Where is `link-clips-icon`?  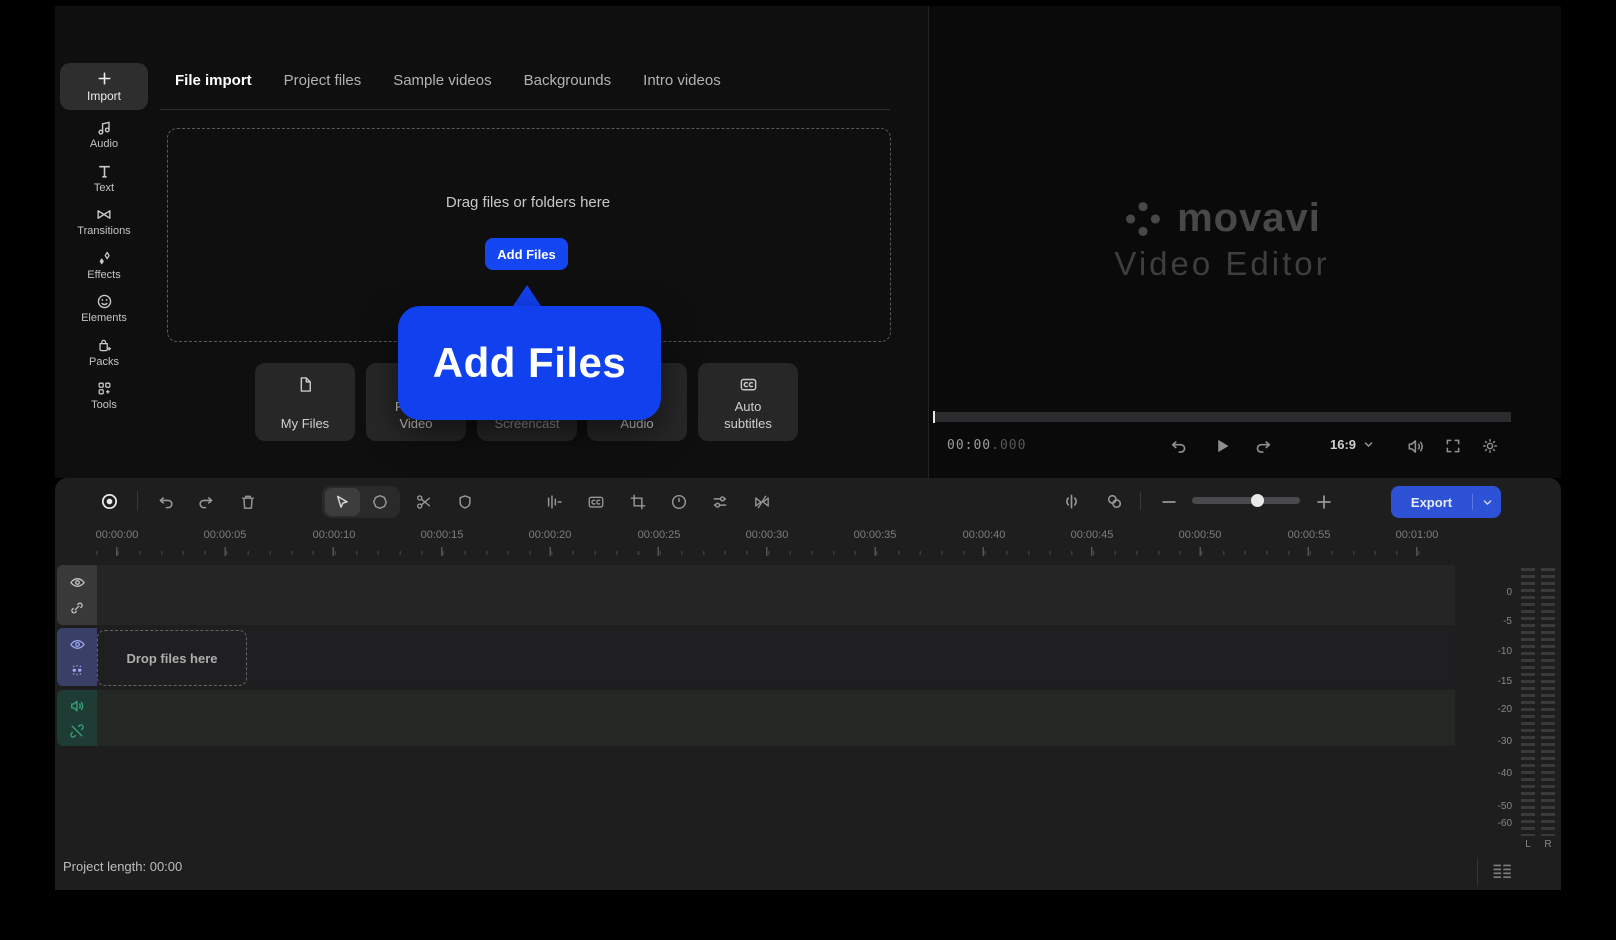 link-clips-icon is located at coordinates (1114, 501).